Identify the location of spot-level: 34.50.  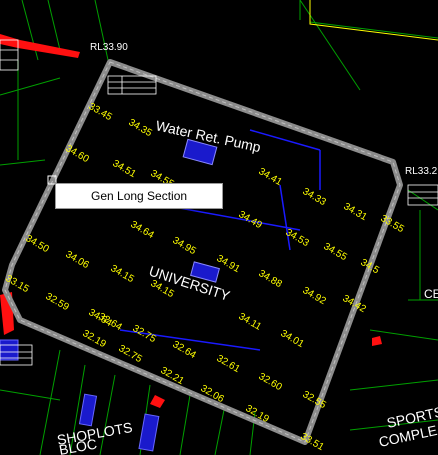
(38, 244).